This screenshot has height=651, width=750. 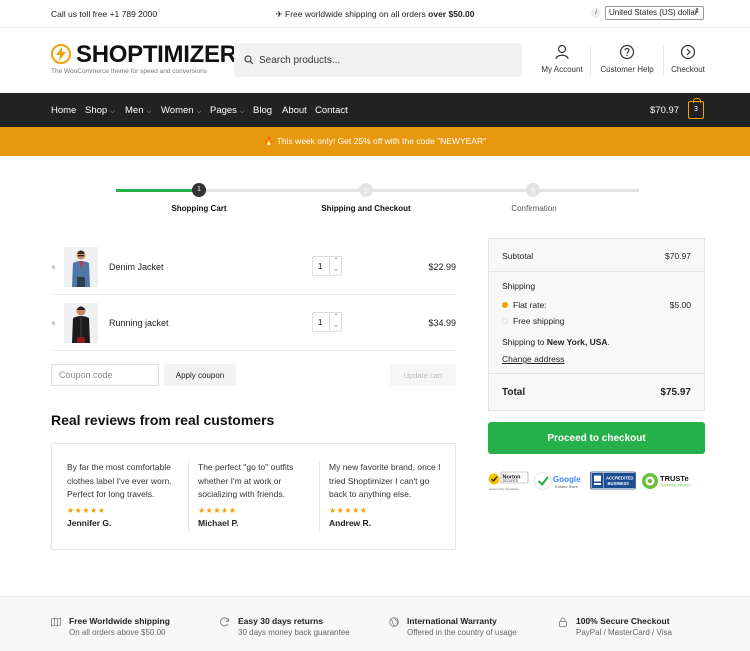 I want to click on currency-select: United States (US) dollar ⇕, so click(x=654, y=13).